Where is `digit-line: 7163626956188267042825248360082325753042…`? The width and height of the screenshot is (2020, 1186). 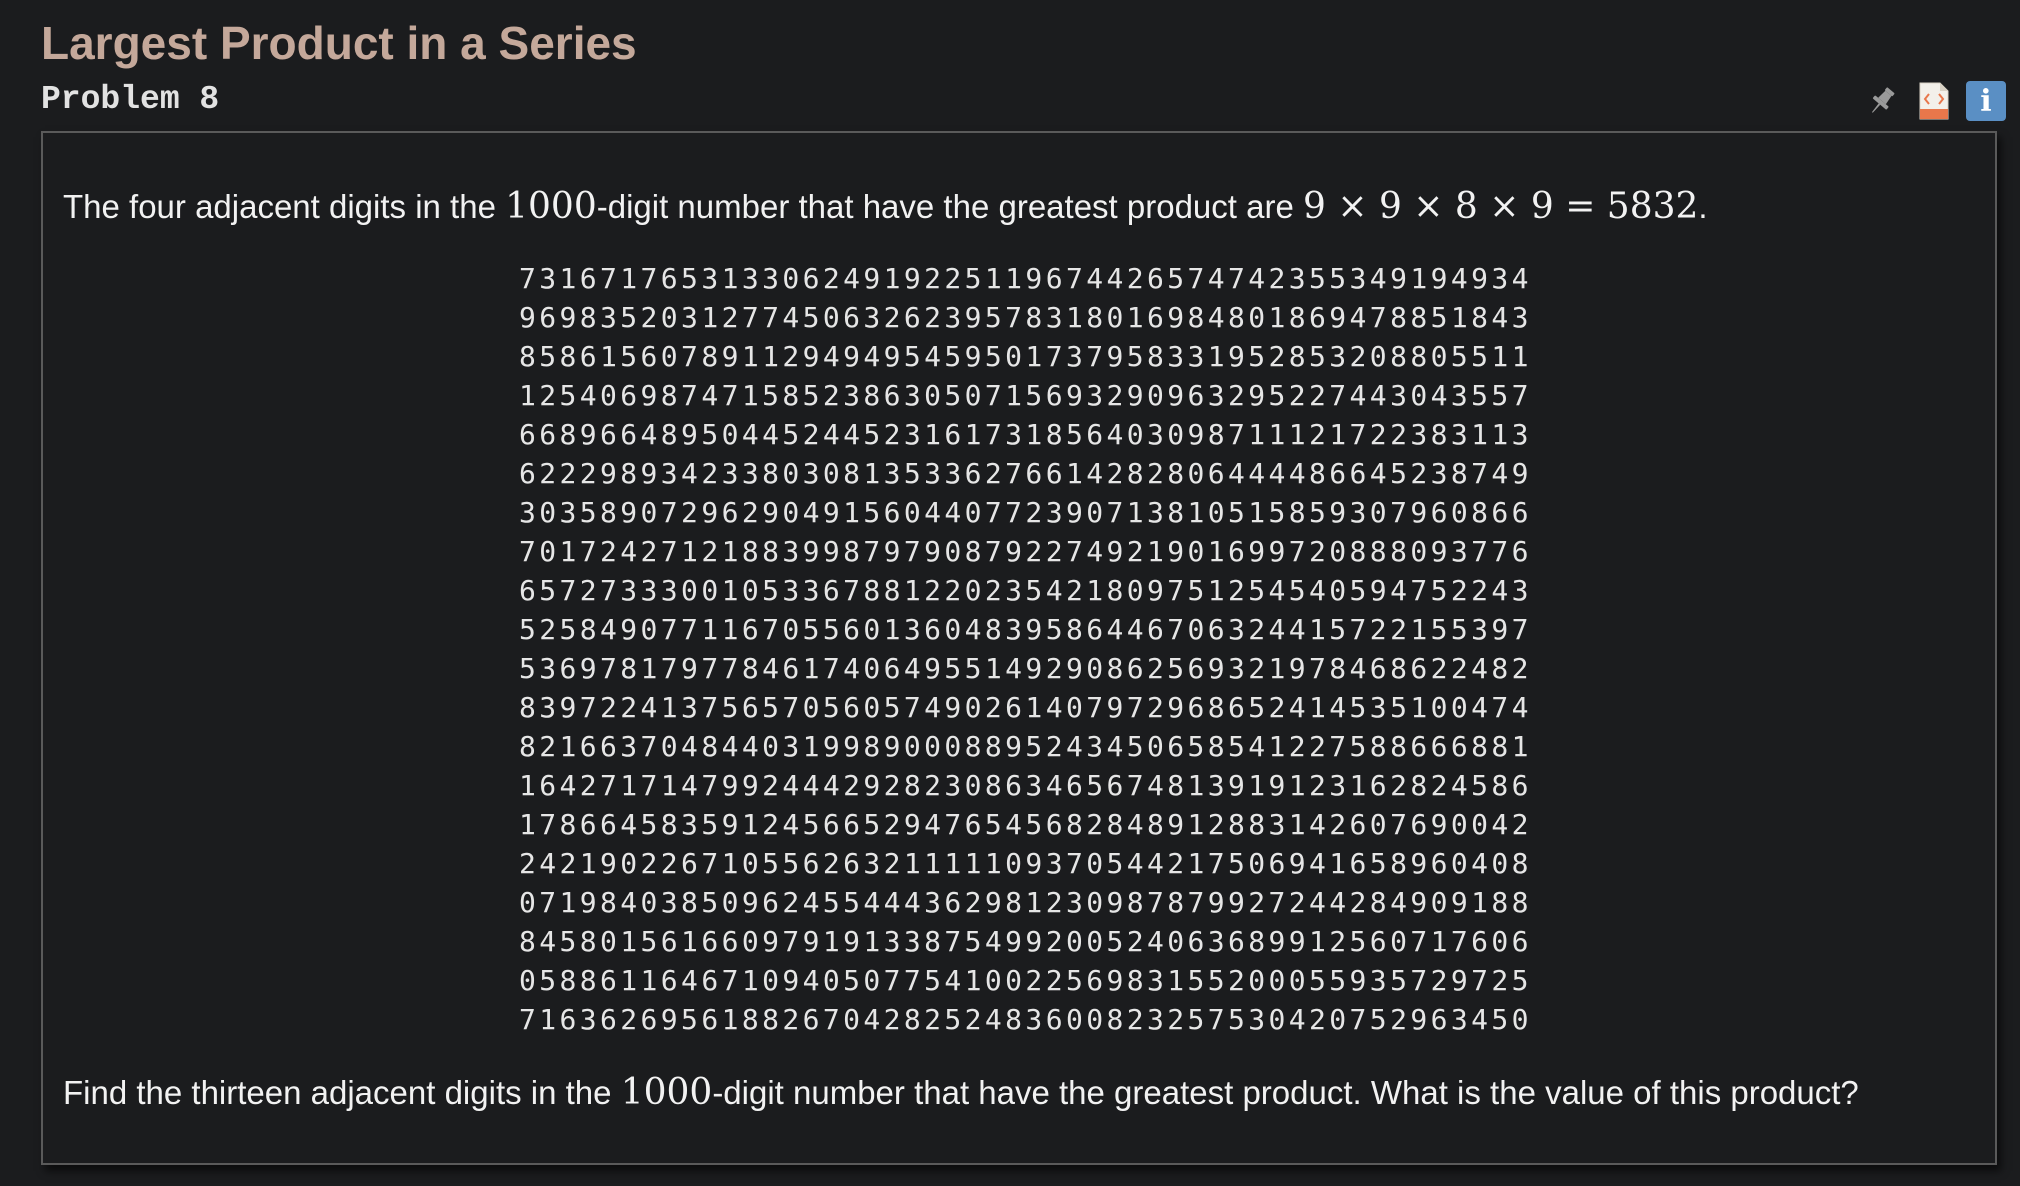 digit-line: 7163626956188267042825248360082325753042… is located at coordinates (1025, 1019).